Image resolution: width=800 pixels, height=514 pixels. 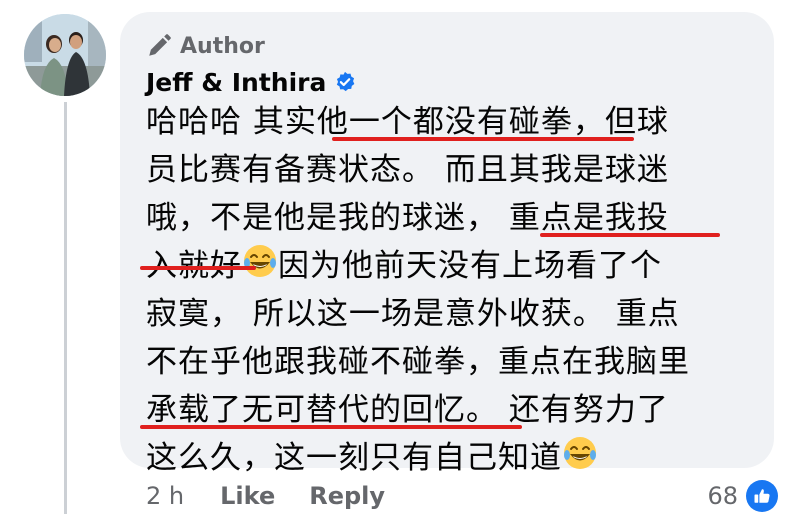 I want to click on thread-line, so click(x=65, y=308).